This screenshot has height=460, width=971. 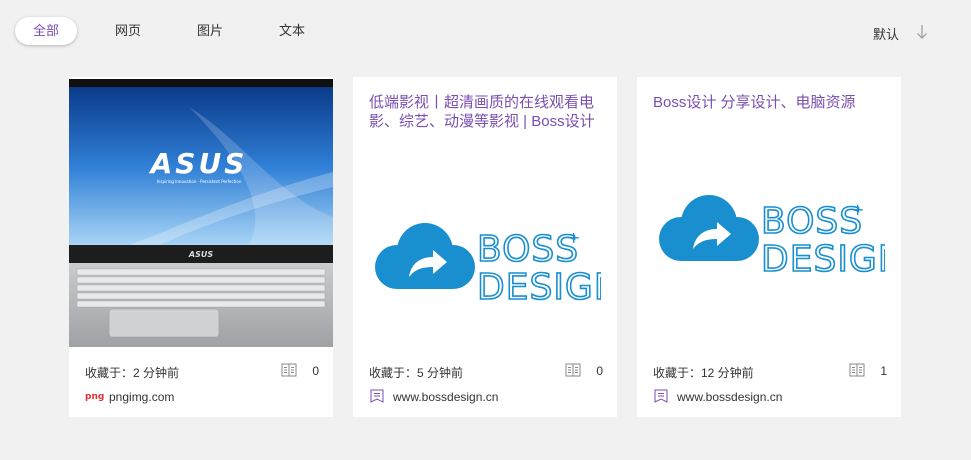 I want to click on tab-text: 文本, so click(x=292, y=31).